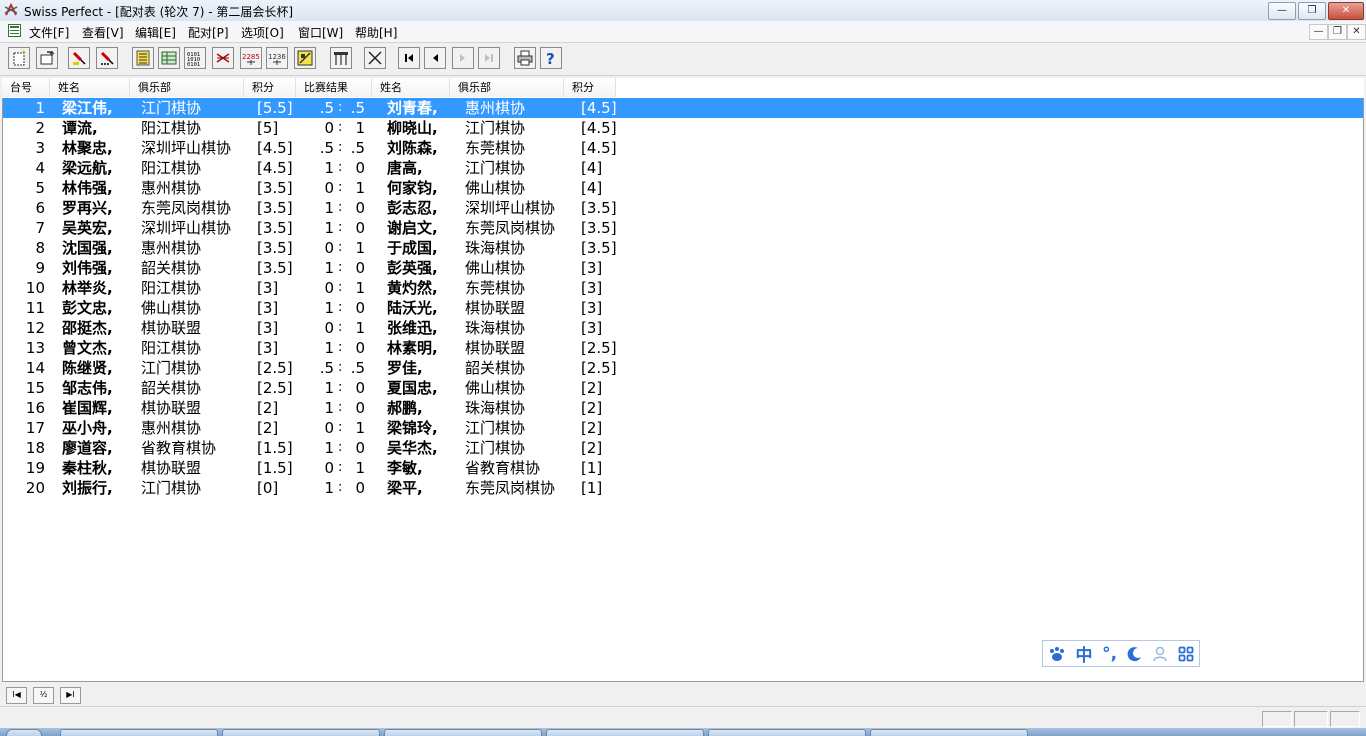 The width and height of the screenshot is (1366, 736). I want to click on table-row: 17 巫小舟, 惠州棋协 [2] 0:1 梁锦玲, 江门棋协 [2], so click(683, 428).